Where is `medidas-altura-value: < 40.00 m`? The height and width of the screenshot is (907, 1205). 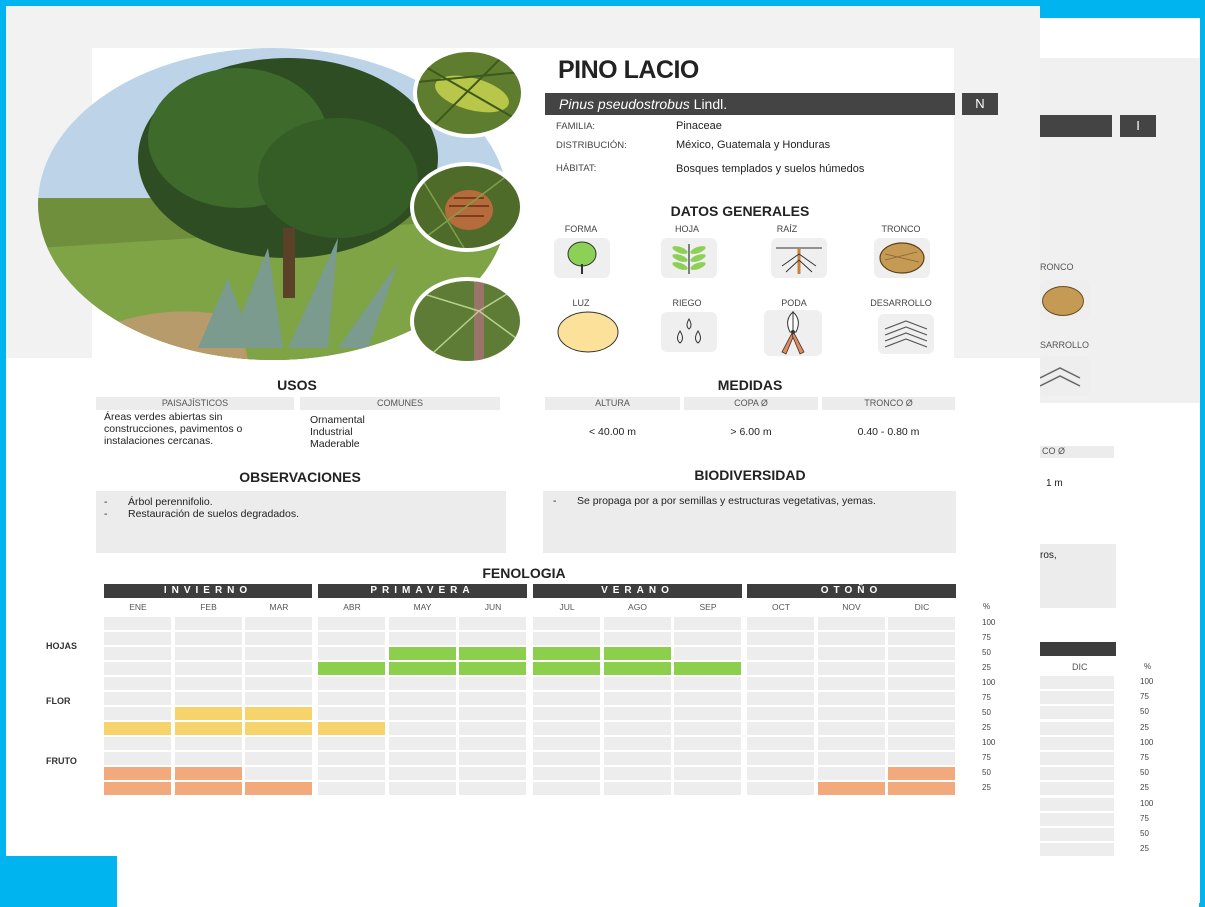
medidas-altura-value: < 40.00 m is located at coordinates (612, 432).